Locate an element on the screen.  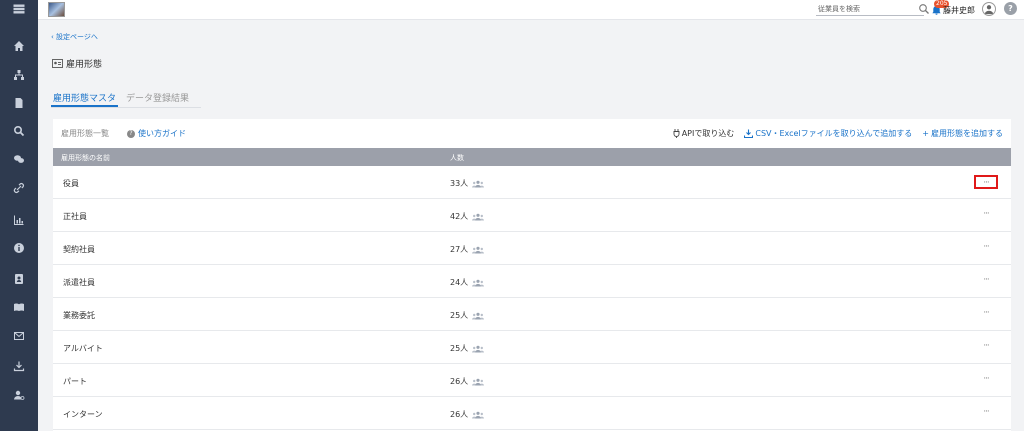
search-input: 従業員を検索 is located at coordinates (870, 10).